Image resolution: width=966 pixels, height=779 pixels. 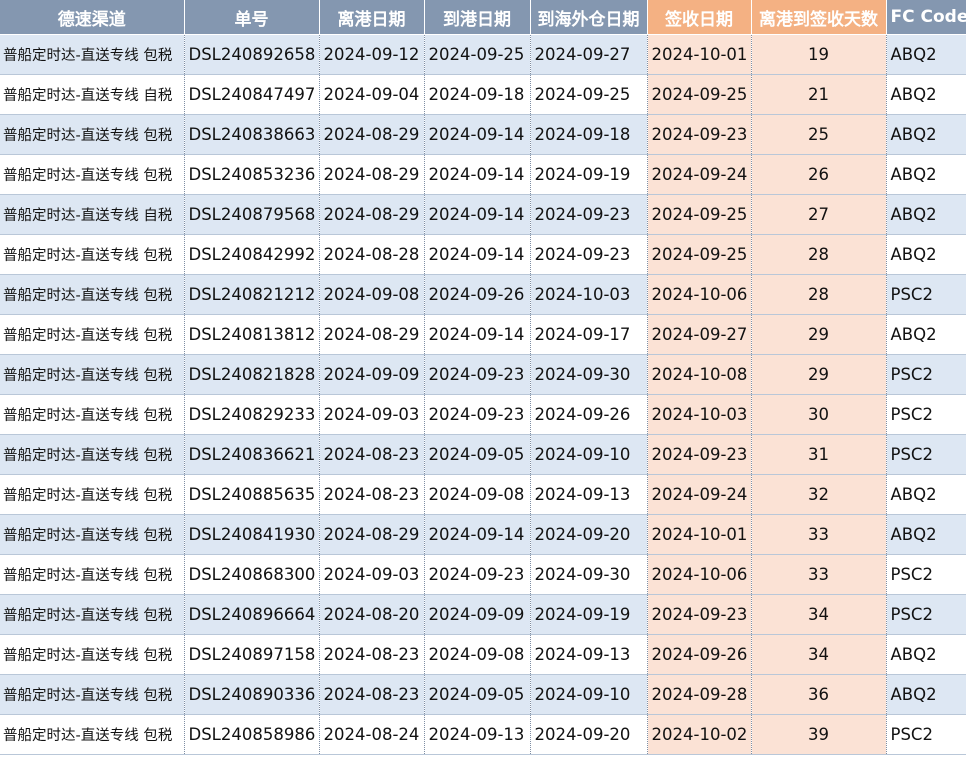 What do you see at coordinates (252, 374) in the screenshot?
I see `cell-order-number: DSL240821828` at bounding box center [252, 374].